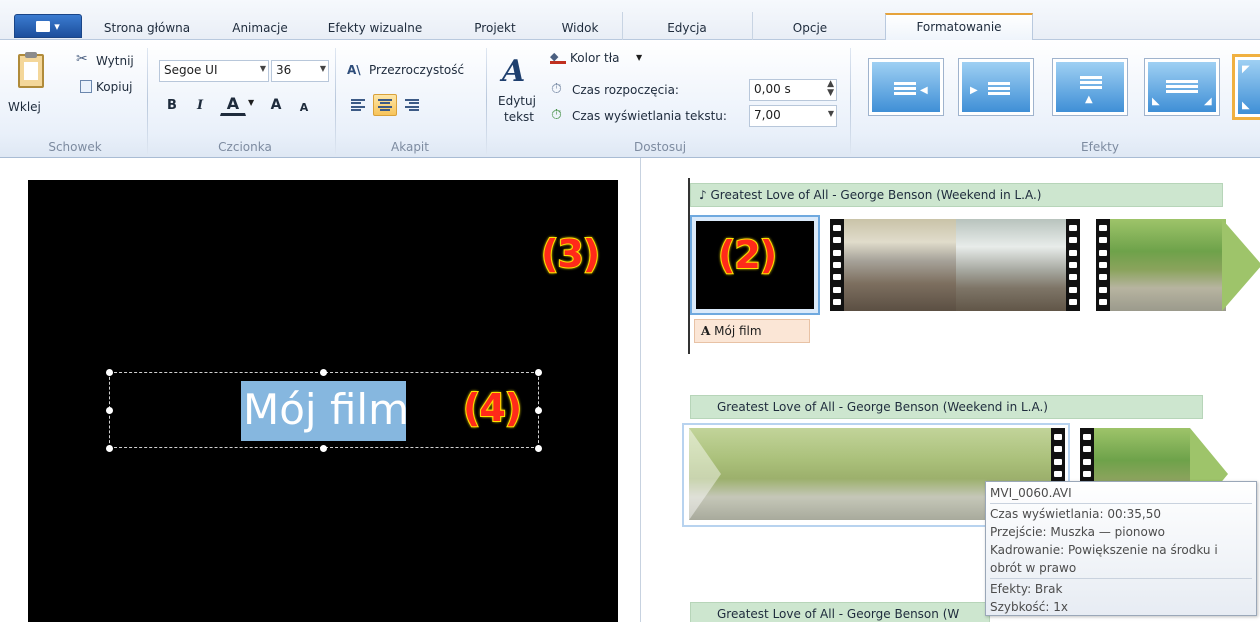  What do you see at coordinates (955, 265) in the screenshot?
I see `video-clip-train` at bounding box center [955, 265].